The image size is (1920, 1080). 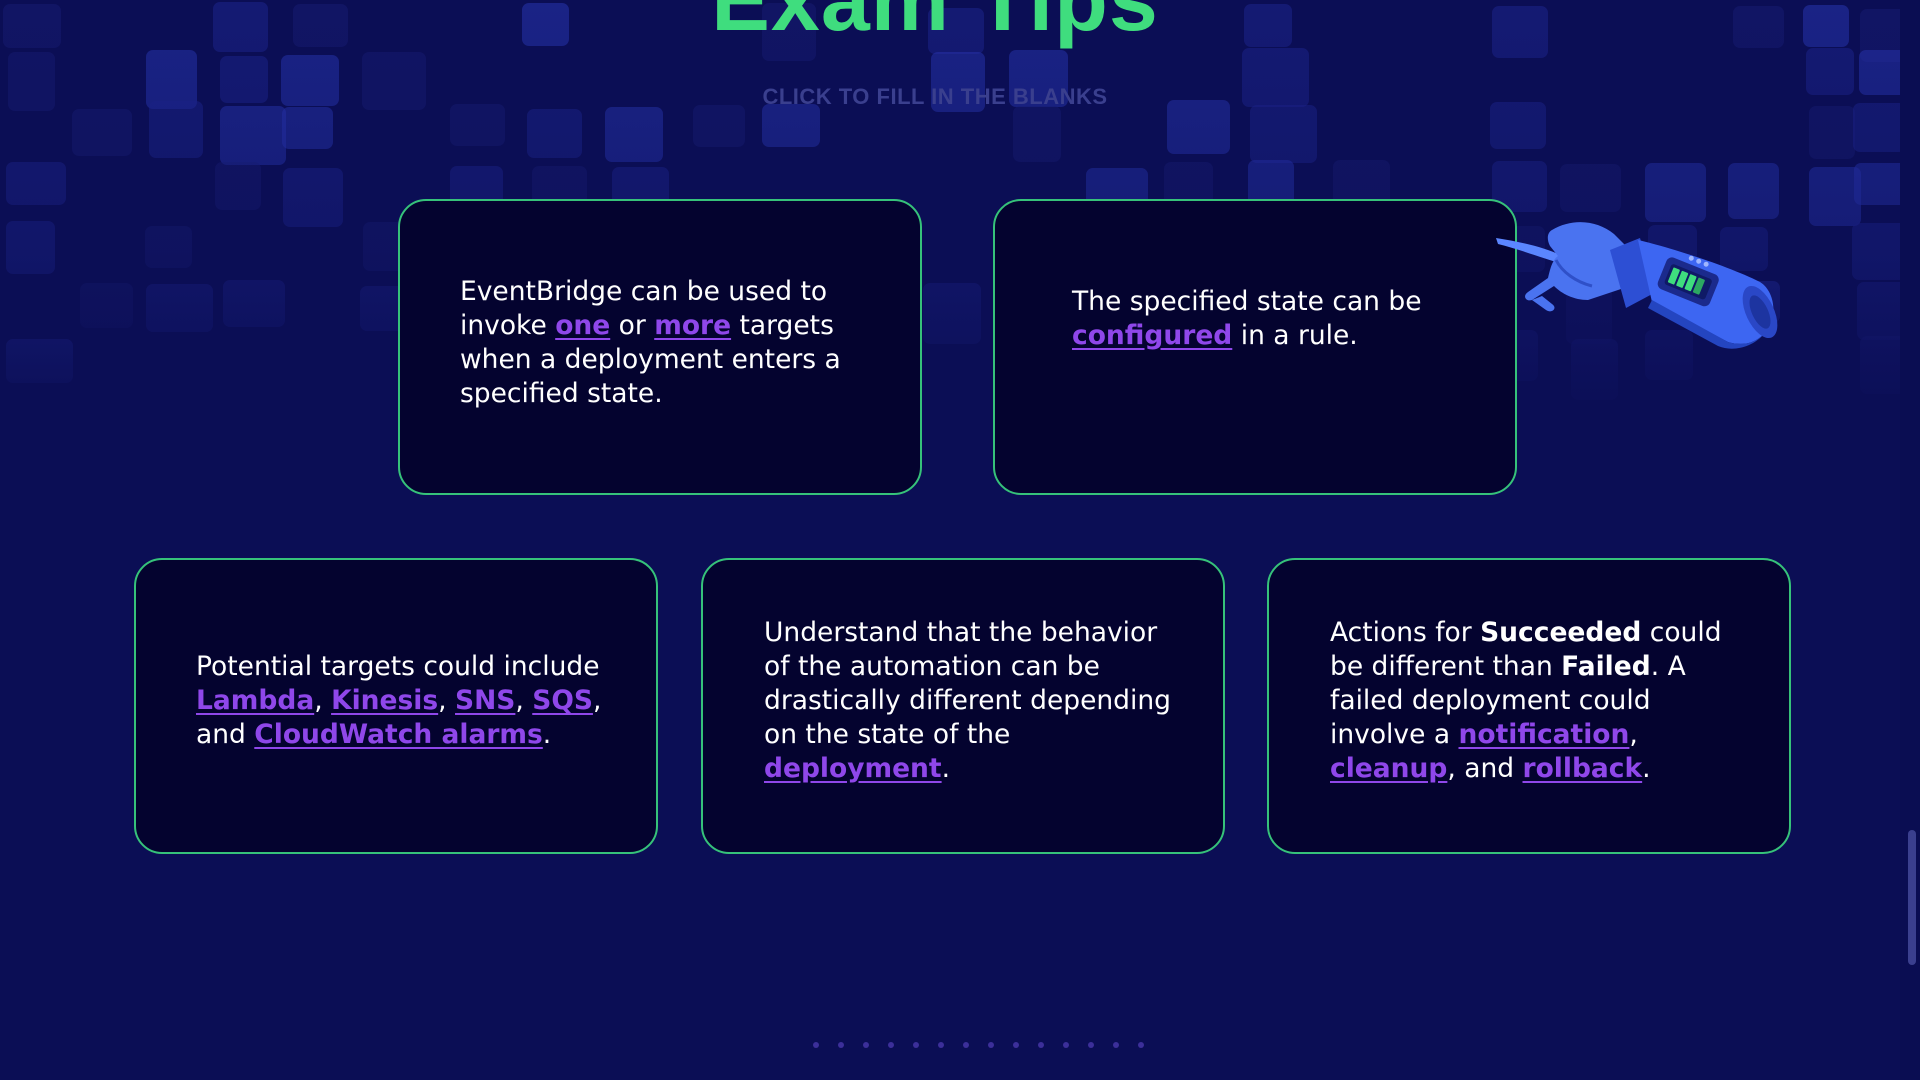 What do you see at coordinates (562, 700) in the screenshot?
I see `fill-blank-sqs: SQS` at bounding box center [562, 700].